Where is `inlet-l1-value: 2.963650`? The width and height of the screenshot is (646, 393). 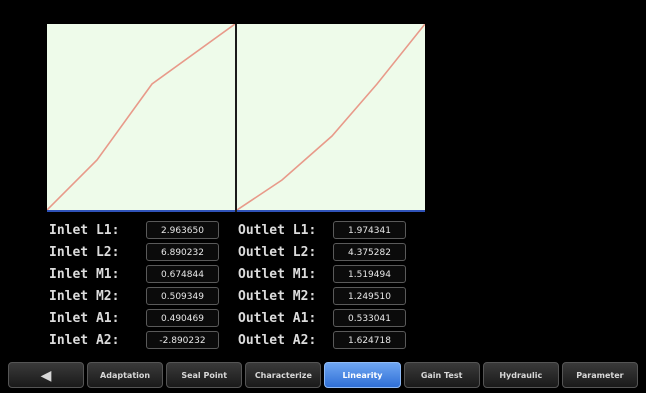 inlet-l1-value: 2.963650 is located at coordinates (182, 230).